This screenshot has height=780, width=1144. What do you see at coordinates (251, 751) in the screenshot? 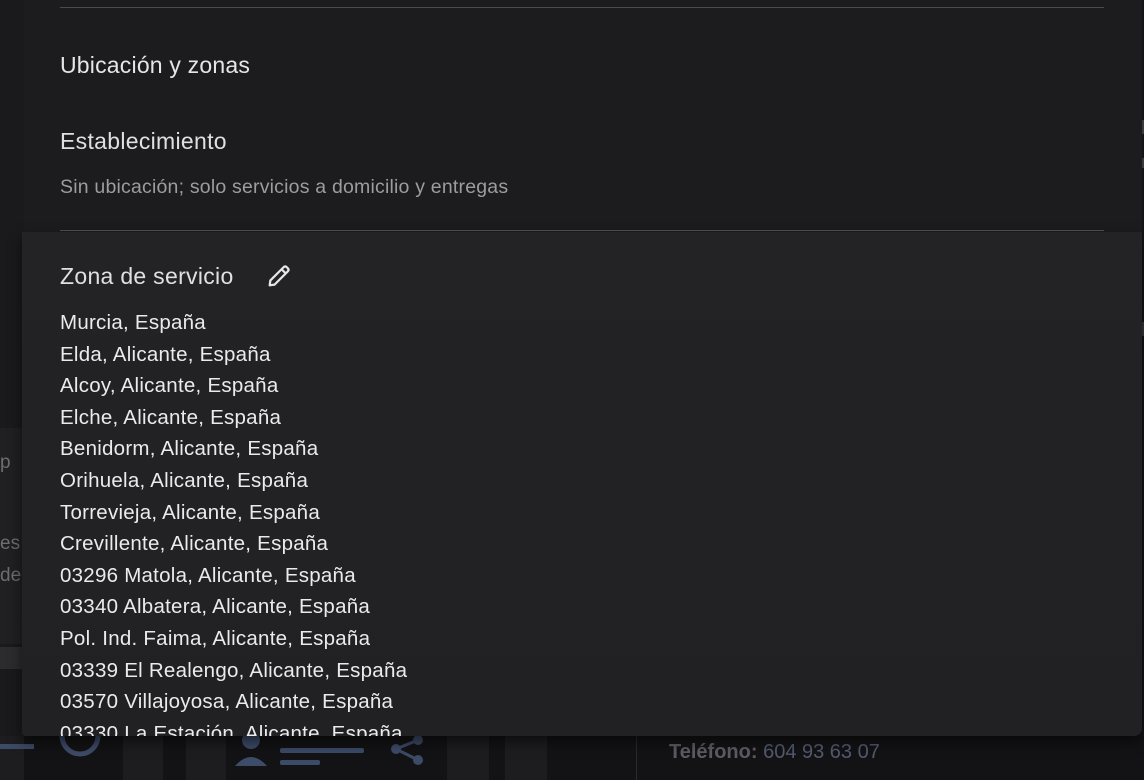
I see `background-person-icon` at bounding box center [251, 751].